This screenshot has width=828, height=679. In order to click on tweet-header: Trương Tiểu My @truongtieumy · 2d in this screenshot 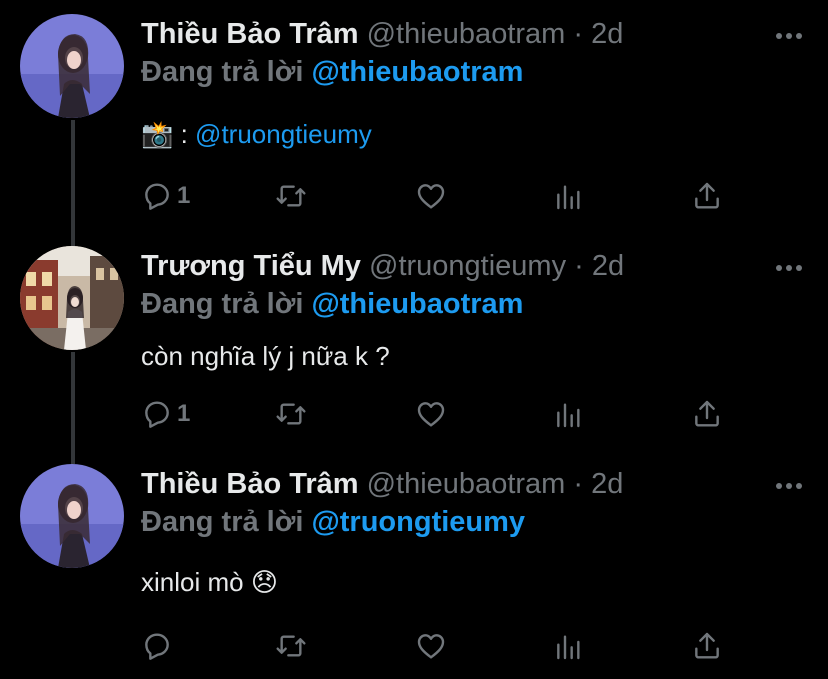, I will do `click(382, 266)`.